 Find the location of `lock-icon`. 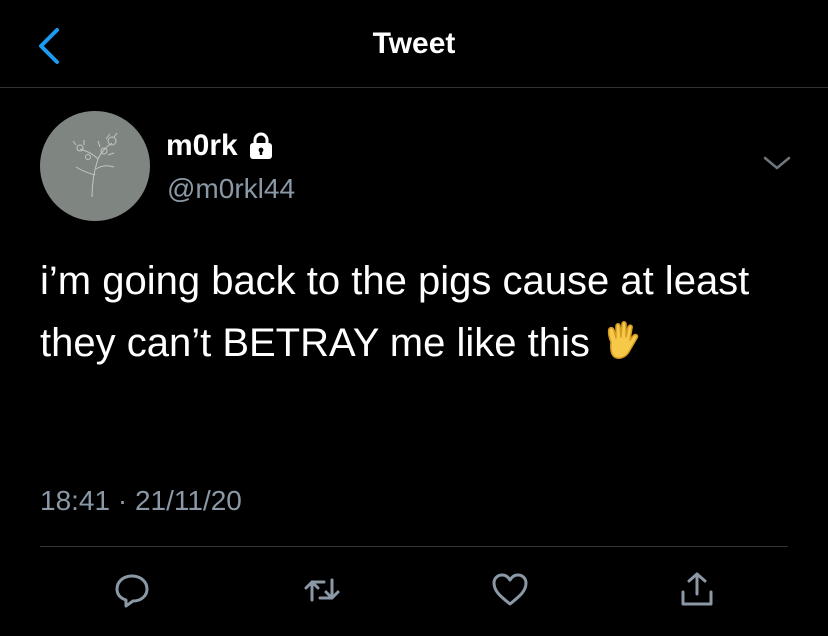

lock-icon is located at coordinates (261, 146).